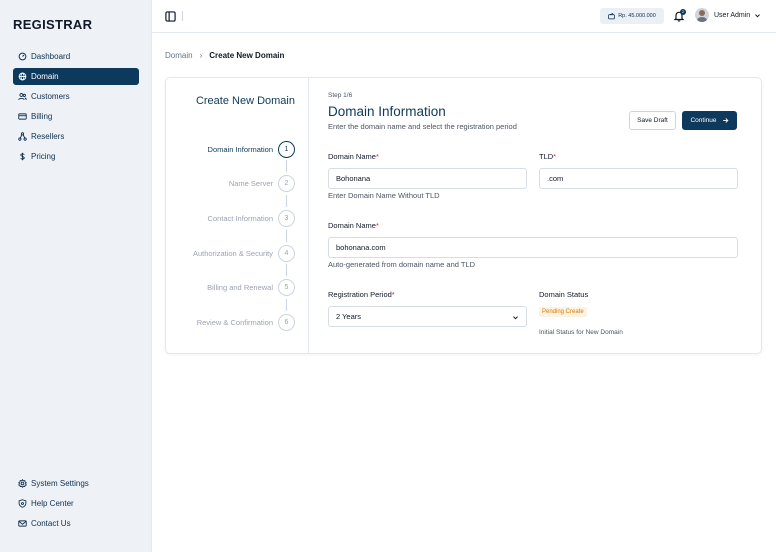  I want to click on step-authorization-security: Authorization & Security 4, so click(244, 253).